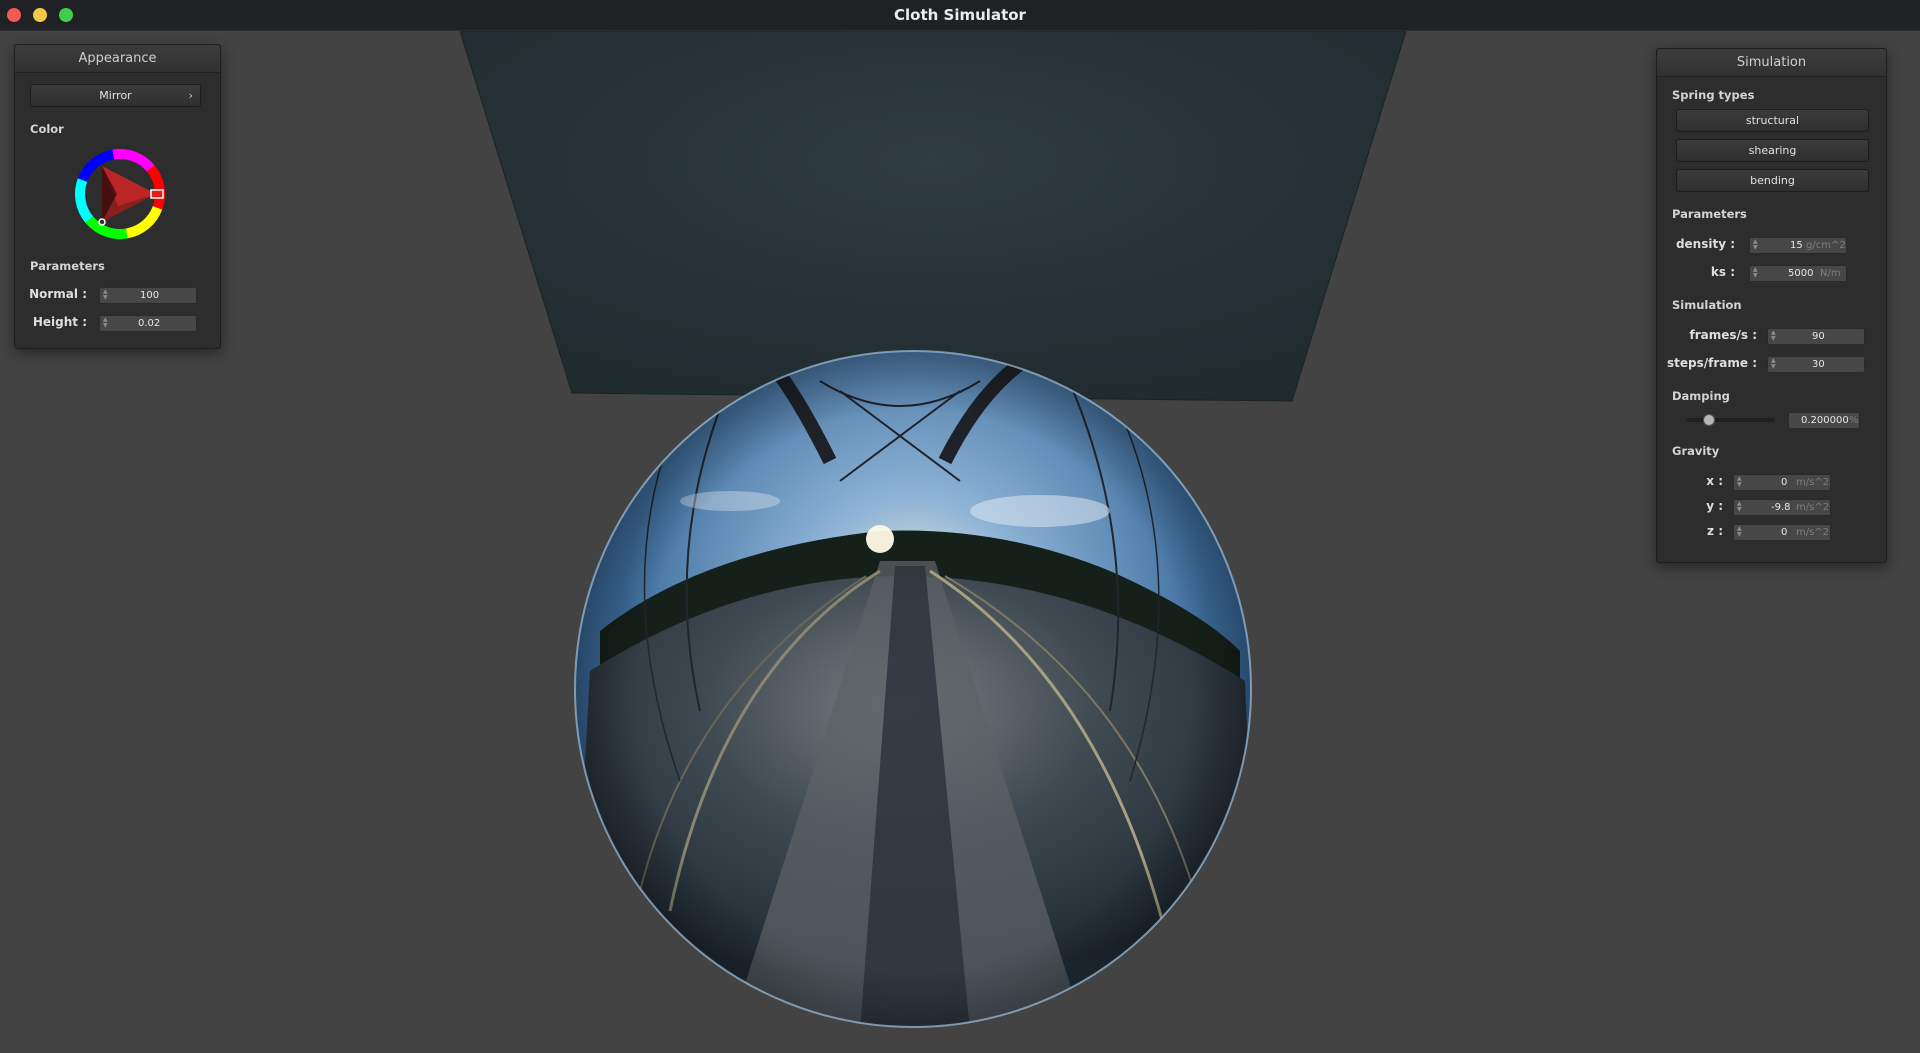 This screenshot has height=1053, width=1920. I want to click on gravity-y-value: -9.8, so click(1781, 507).